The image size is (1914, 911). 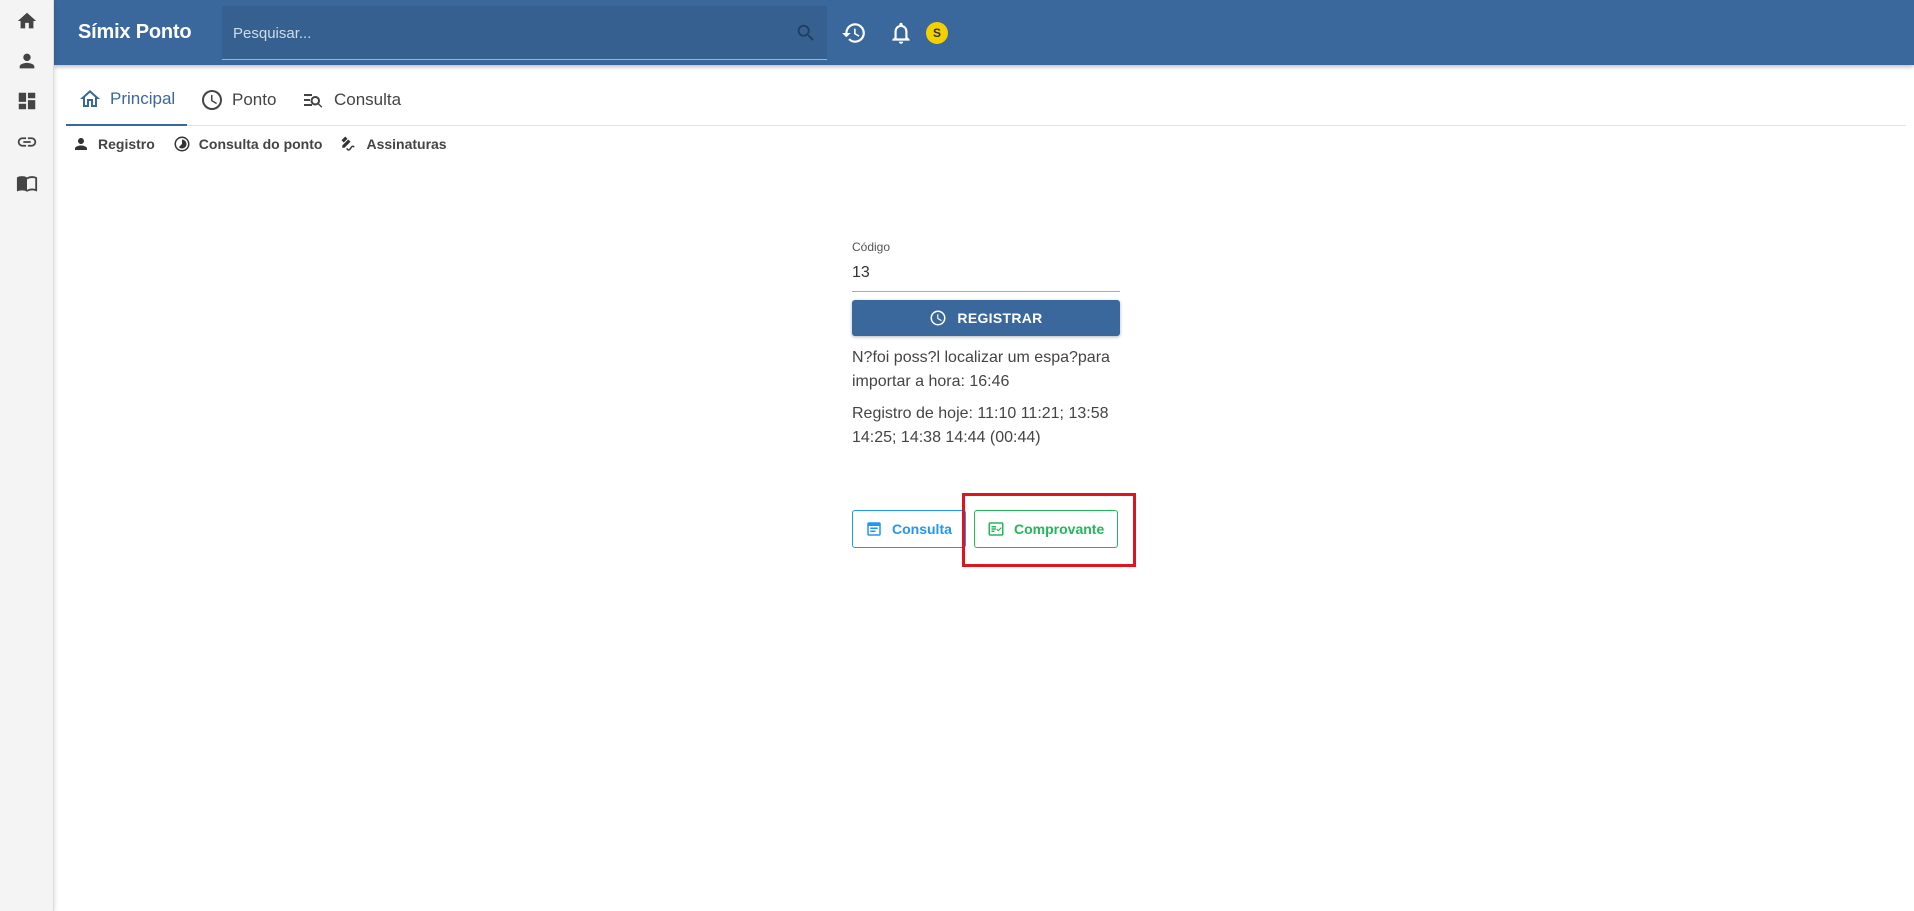 I want to click on sub-navigation: Registro Consulta do ponto Assinaturas, so click(x=268, y=144).